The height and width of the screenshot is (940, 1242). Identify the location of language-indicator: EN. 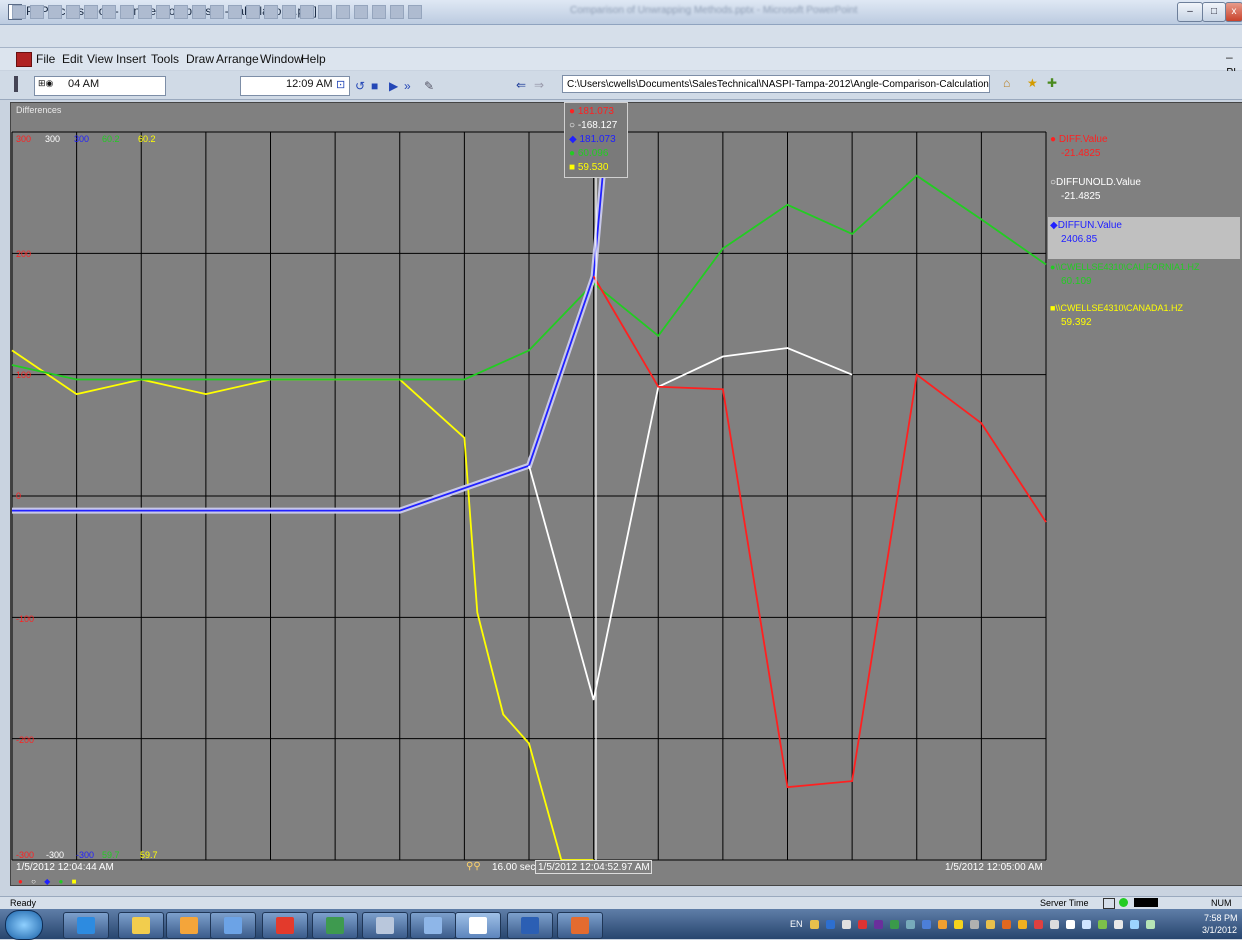
(796, 924).